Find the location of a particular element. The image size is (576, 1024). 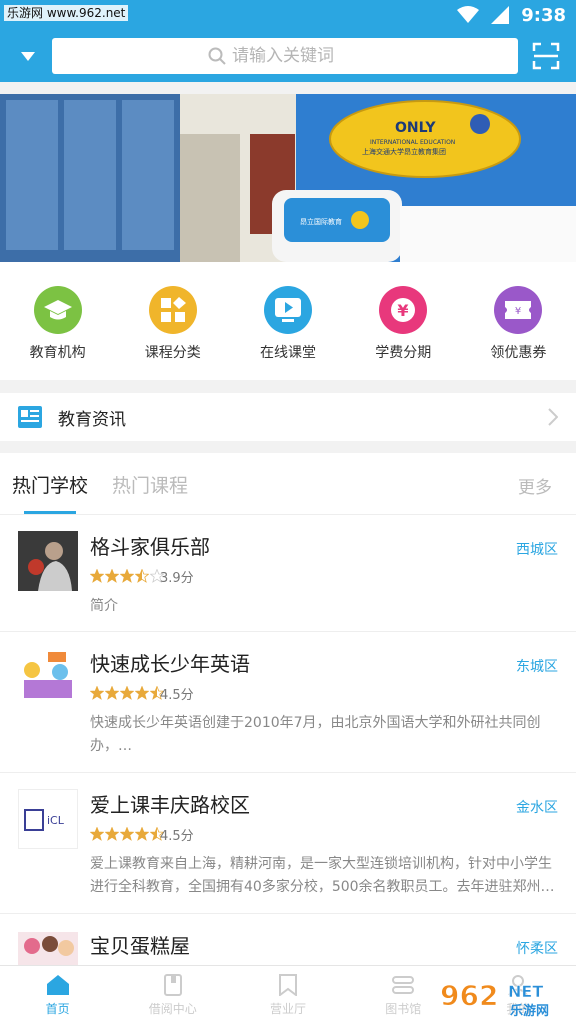

scan-button is located at coordinates (546, 56).